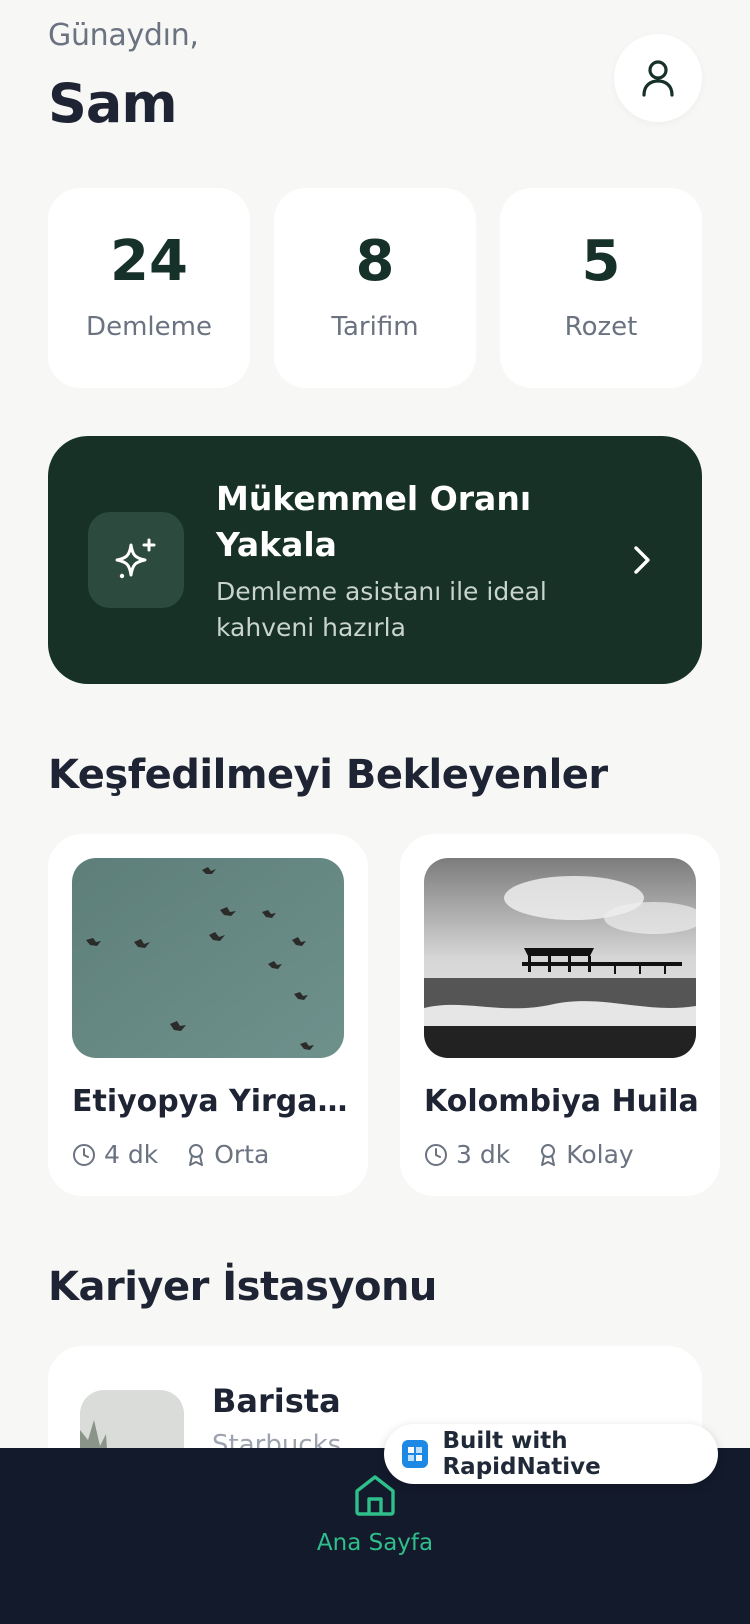 The width and height of the screenshot is (750, 1624). Describe the element at coordinates (208, 958) in the screenshot. I see `recipe-image-birds` at that location.